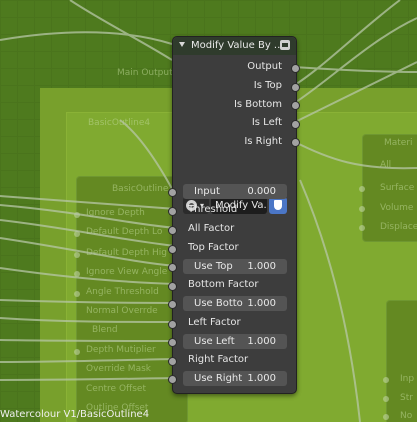 Image resolution: width=417 pixels, height=422 pixels. I want to click on input-socket-use-top, so click(172, 267).